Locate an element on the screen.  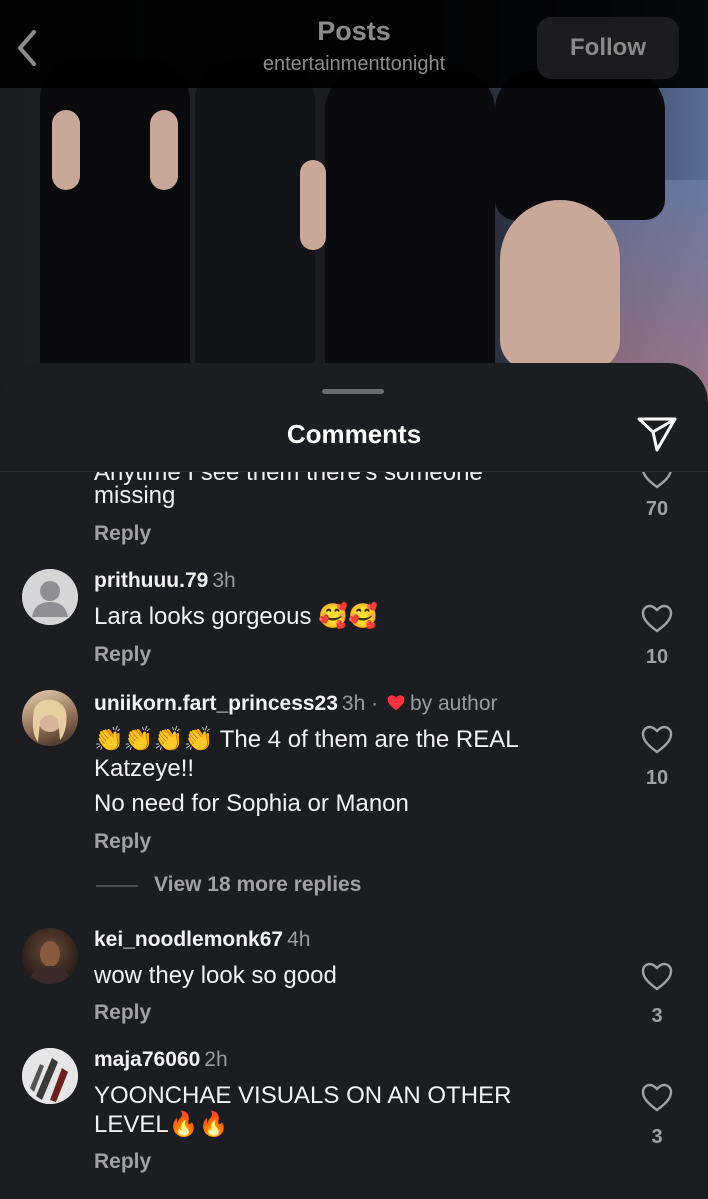
comment-meta: prithuuu.79 3h is located at coordinates (165, 581).